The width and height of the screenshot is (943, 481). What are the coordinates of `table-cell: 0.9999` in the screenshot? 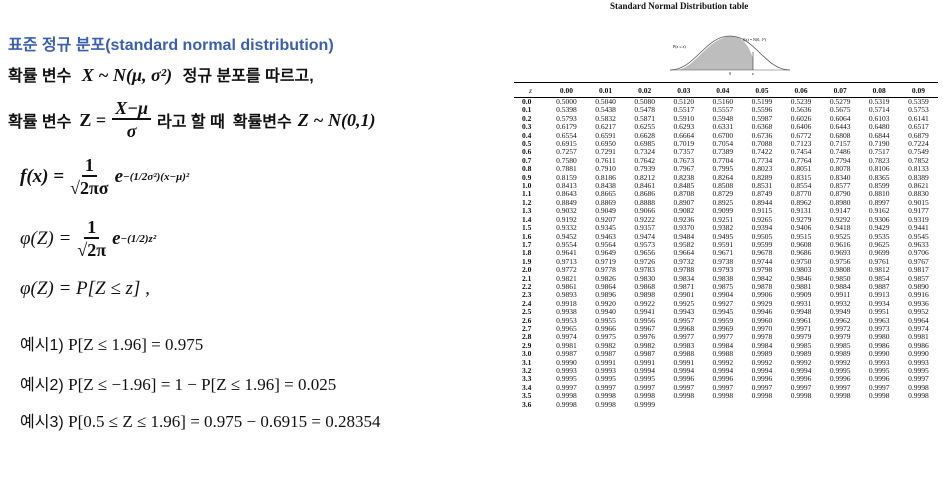 It's located at (644, 404).